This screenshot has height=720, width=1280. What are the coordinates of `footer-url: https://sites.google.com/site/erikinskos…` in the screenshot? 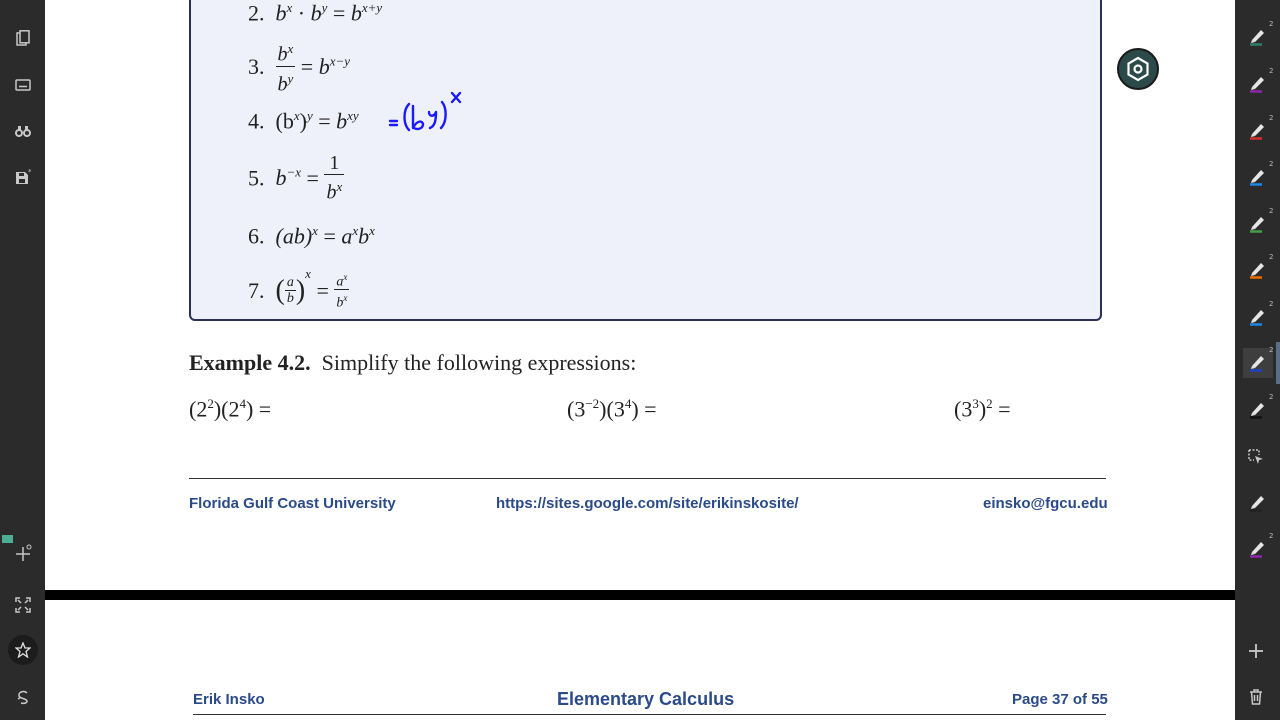 It's located at (647, 503).